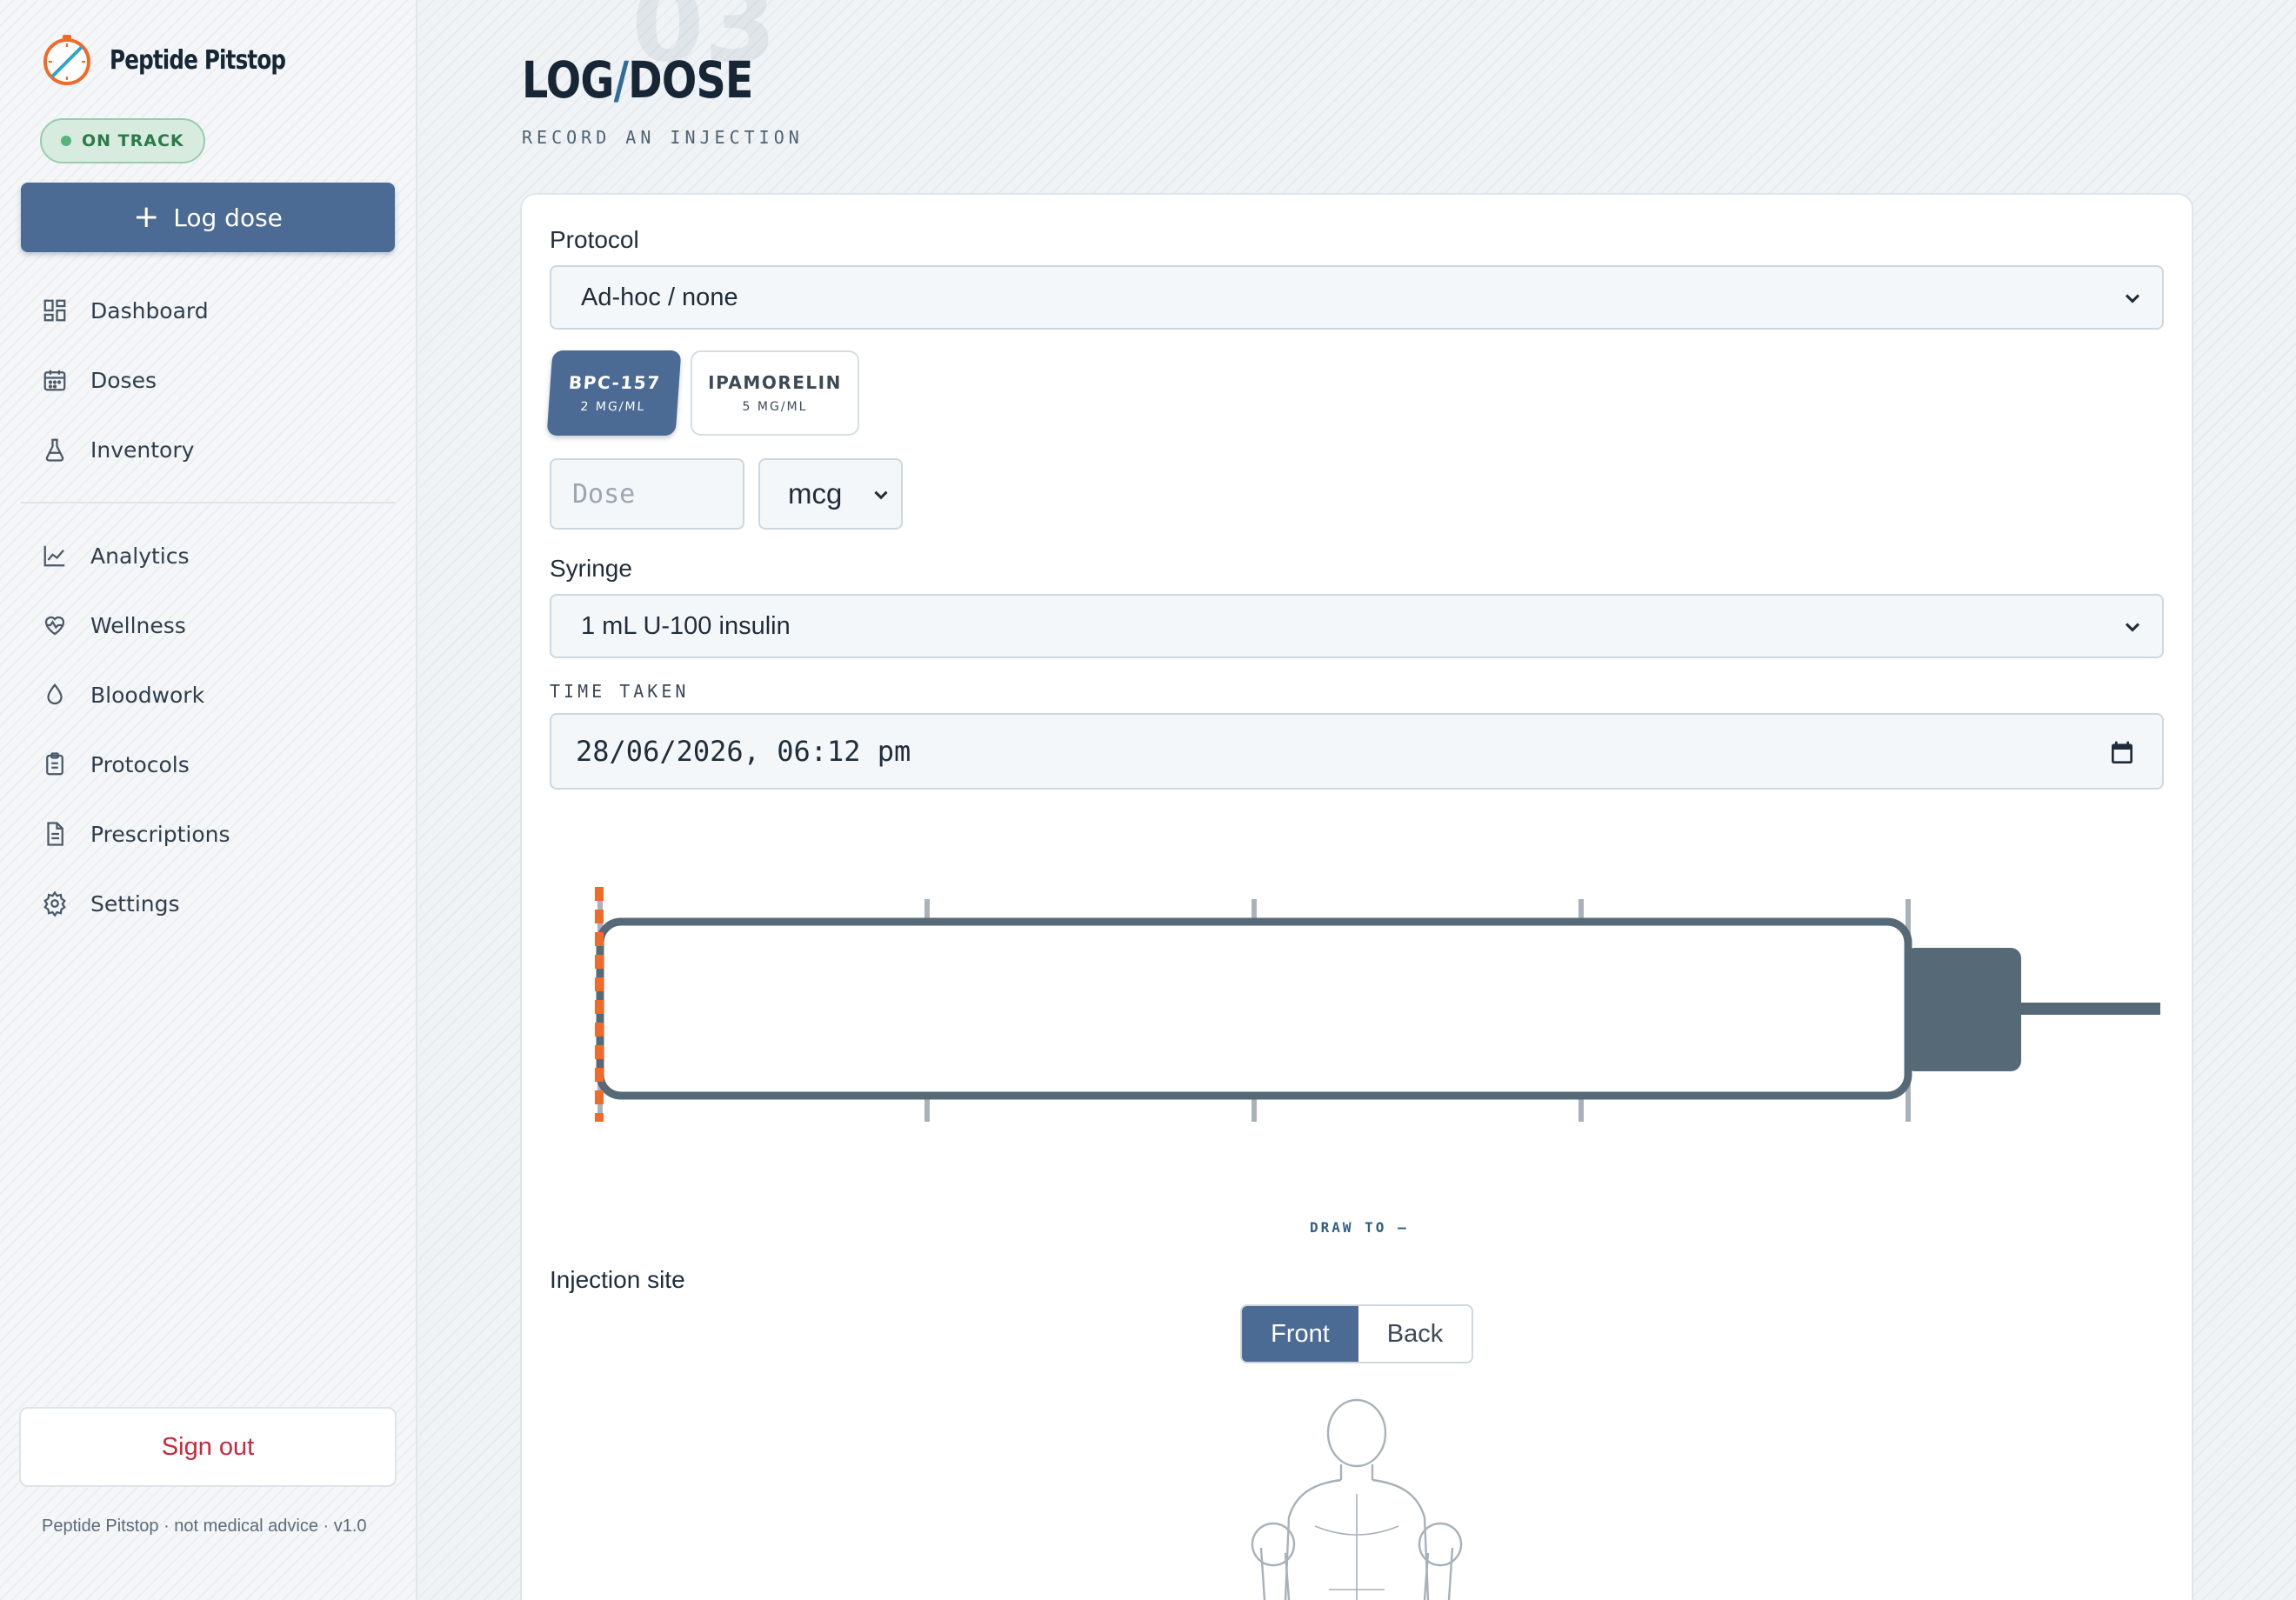 This screenshot has height=1600, width=2296. I want to click on calendar-icon, so click(55, 380).